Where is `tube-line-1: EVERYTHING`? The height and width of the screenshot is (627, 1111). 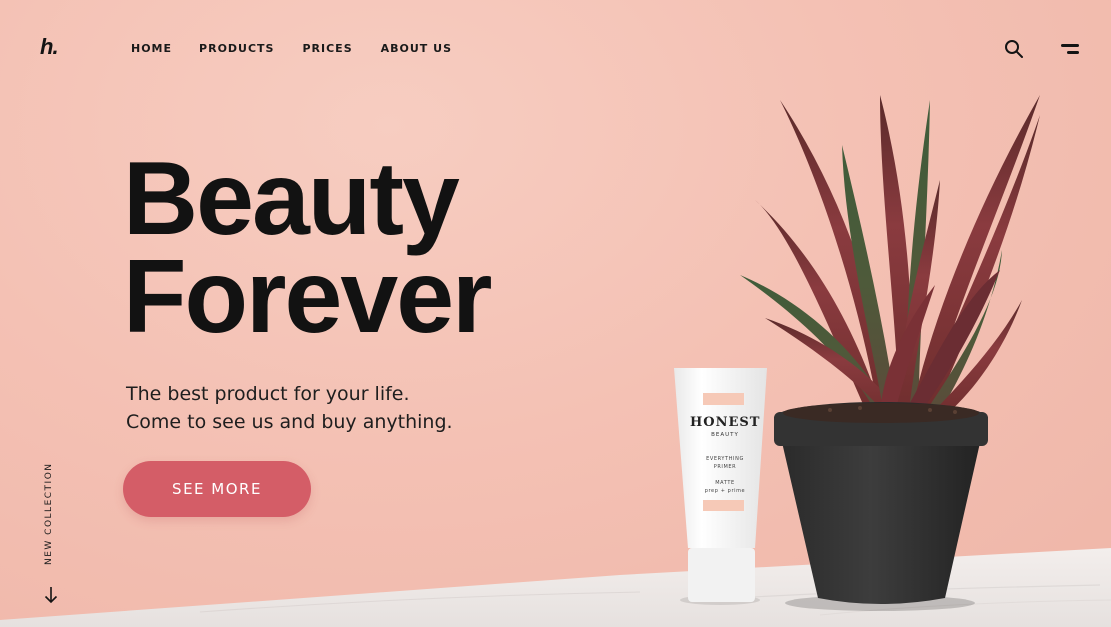 tube-line-1: EVERYTHING is located at coordinates (725, 459).